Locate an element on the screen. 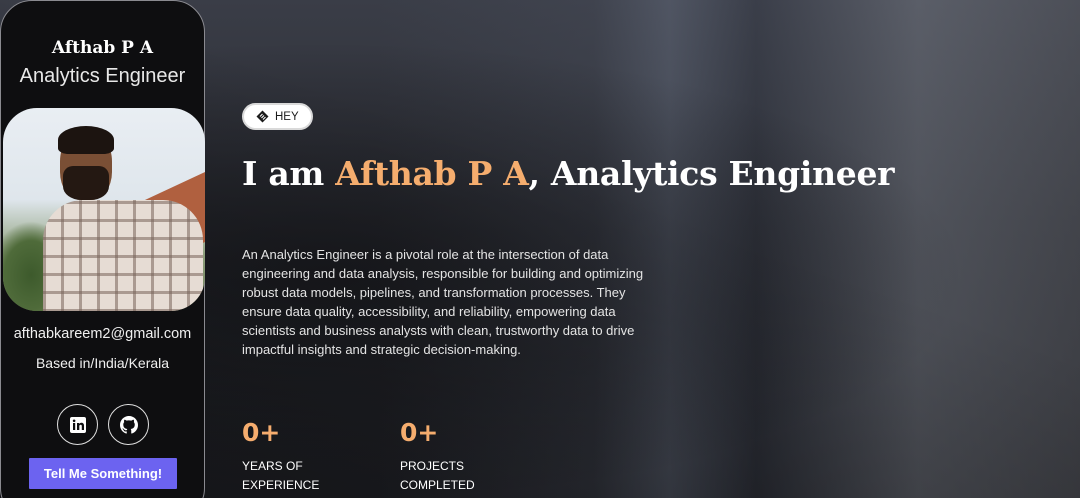  profile-name: Afthab P A is located at coordinates (102, 48).